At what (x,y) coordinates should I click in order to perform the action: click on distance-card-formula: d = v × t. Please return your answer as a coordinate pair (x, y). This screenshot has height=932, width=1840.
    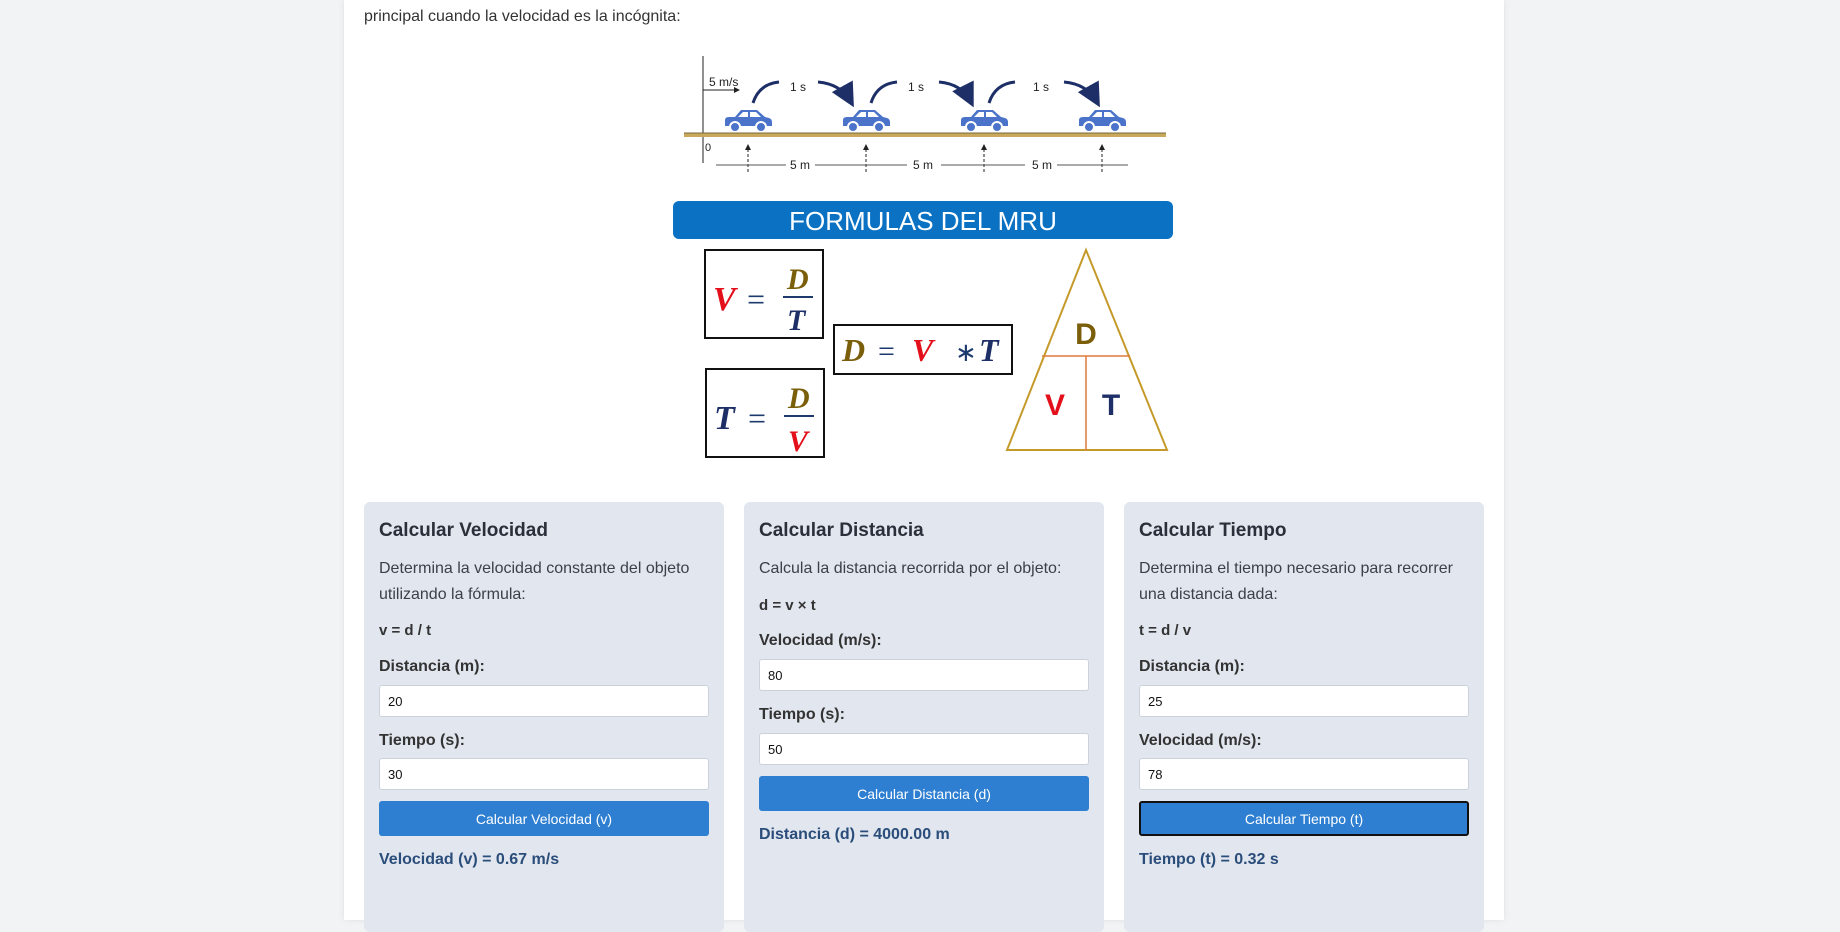
    Looking at the image, I should click on (787, 605).